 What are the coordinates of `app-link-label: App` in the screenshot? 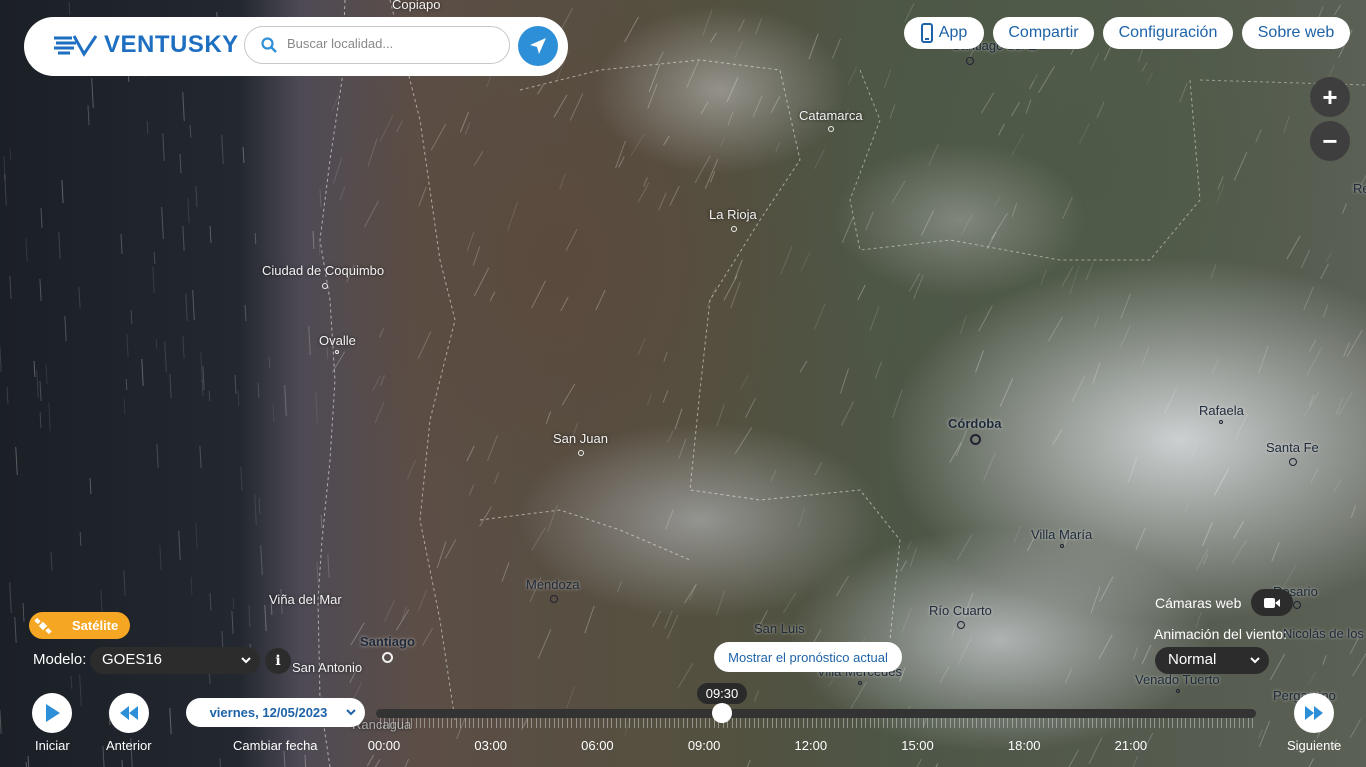 It's located at (953, 32).